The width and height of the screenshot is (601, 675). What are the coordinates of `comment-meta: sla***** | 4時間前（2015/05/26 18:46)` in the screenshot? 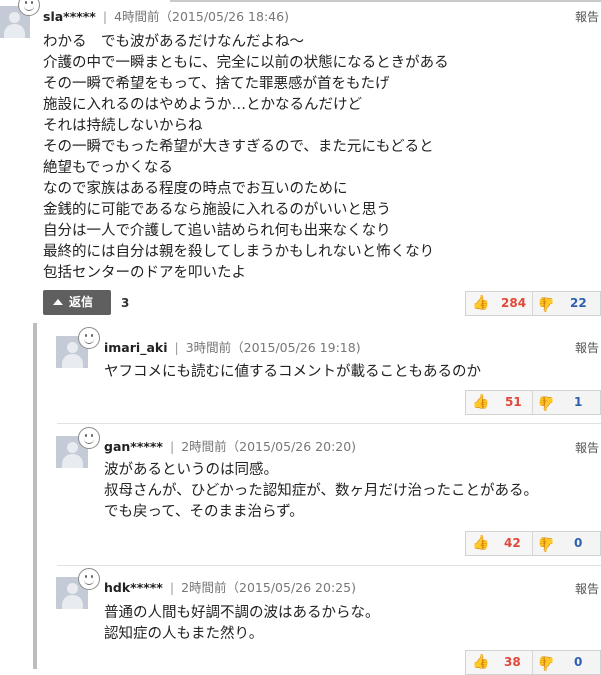 It's located at (166, 16).